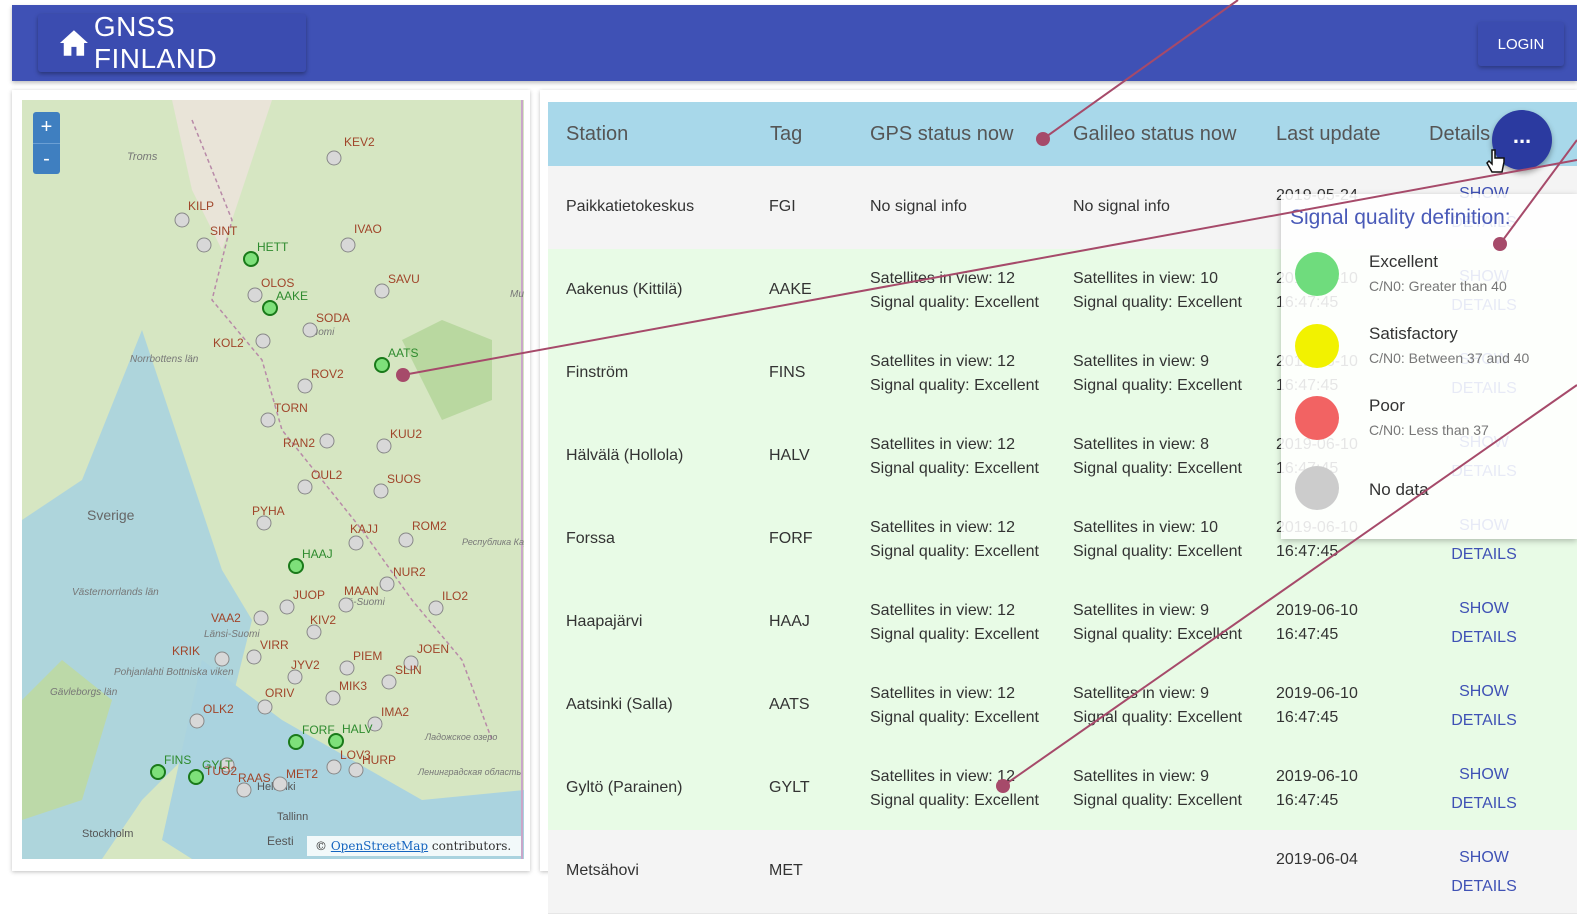 The height and width of the screenshot is (914, 1577). I want to click on region-label: Mu, so click(517, 294).